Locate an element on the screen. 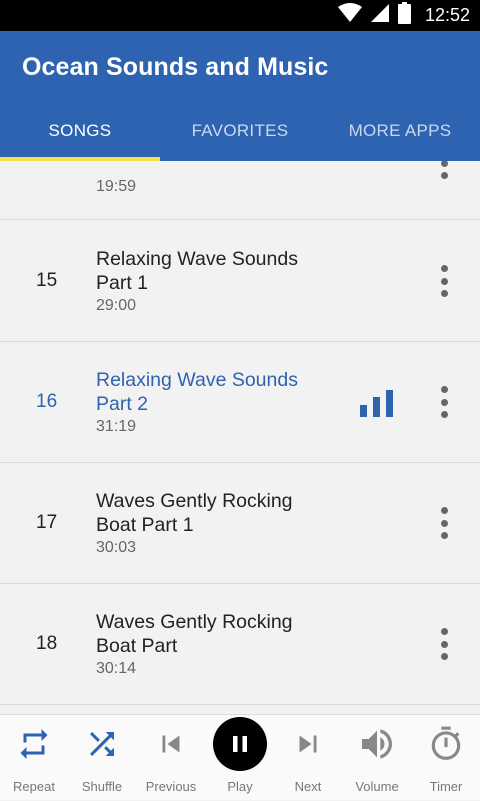  shuffle-button: Shuffle is located at coordinates (102, 758).